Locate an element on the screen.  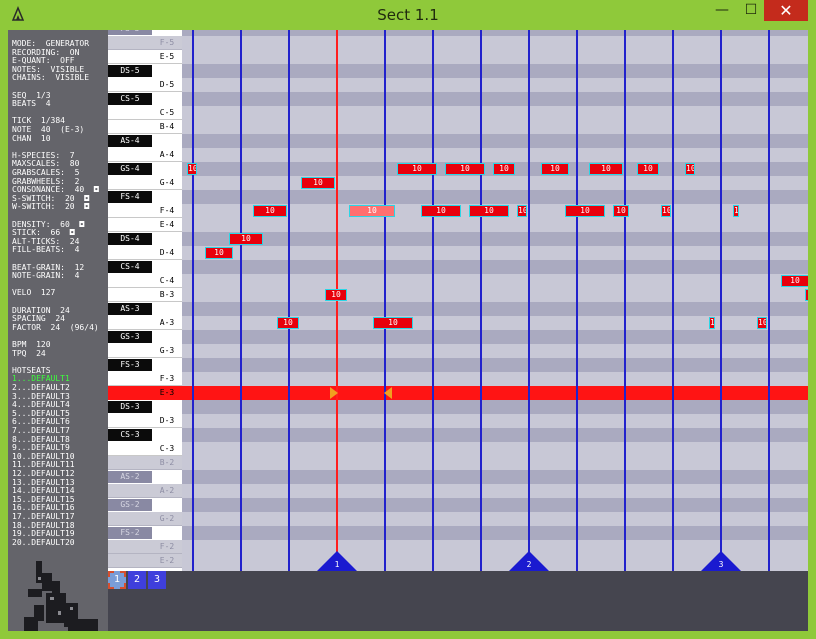
white-key: E-4 is located at coordinates (145, 225).